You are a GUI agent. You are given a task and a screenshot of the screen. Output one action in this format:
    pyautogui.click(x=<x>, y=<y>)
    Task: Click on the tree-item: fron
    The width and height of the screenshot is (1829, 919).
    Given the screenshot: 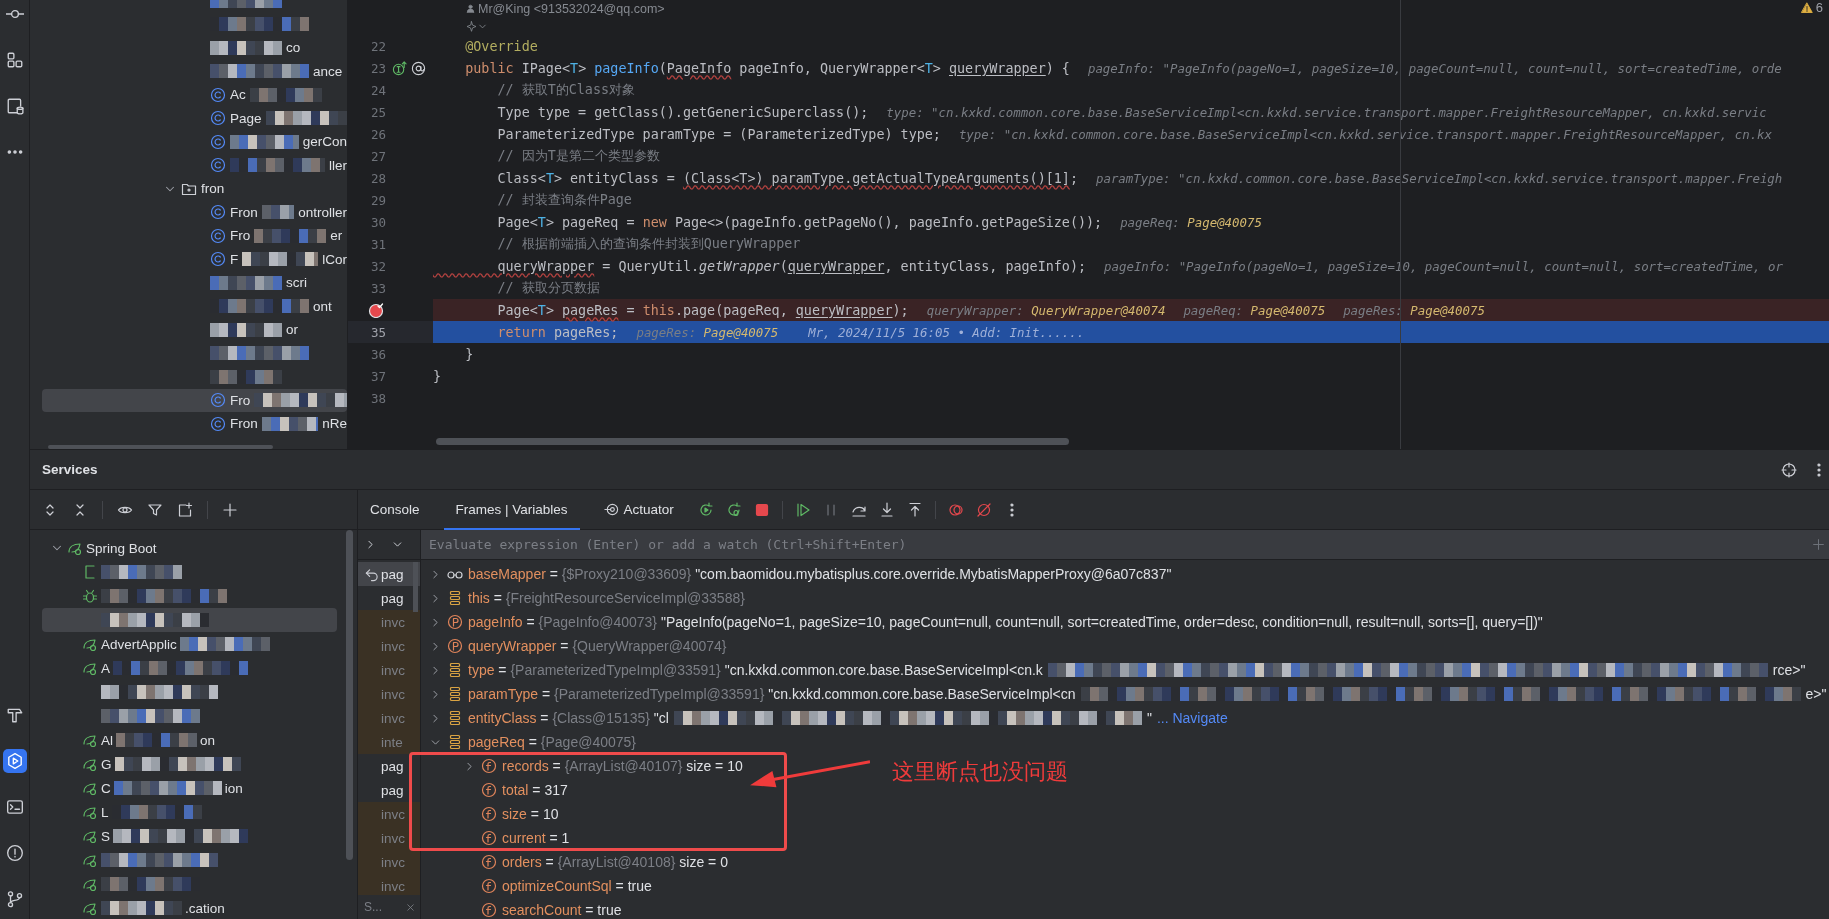 What is the action you would take?
    pyautogui.click(x=194, y=189)
    